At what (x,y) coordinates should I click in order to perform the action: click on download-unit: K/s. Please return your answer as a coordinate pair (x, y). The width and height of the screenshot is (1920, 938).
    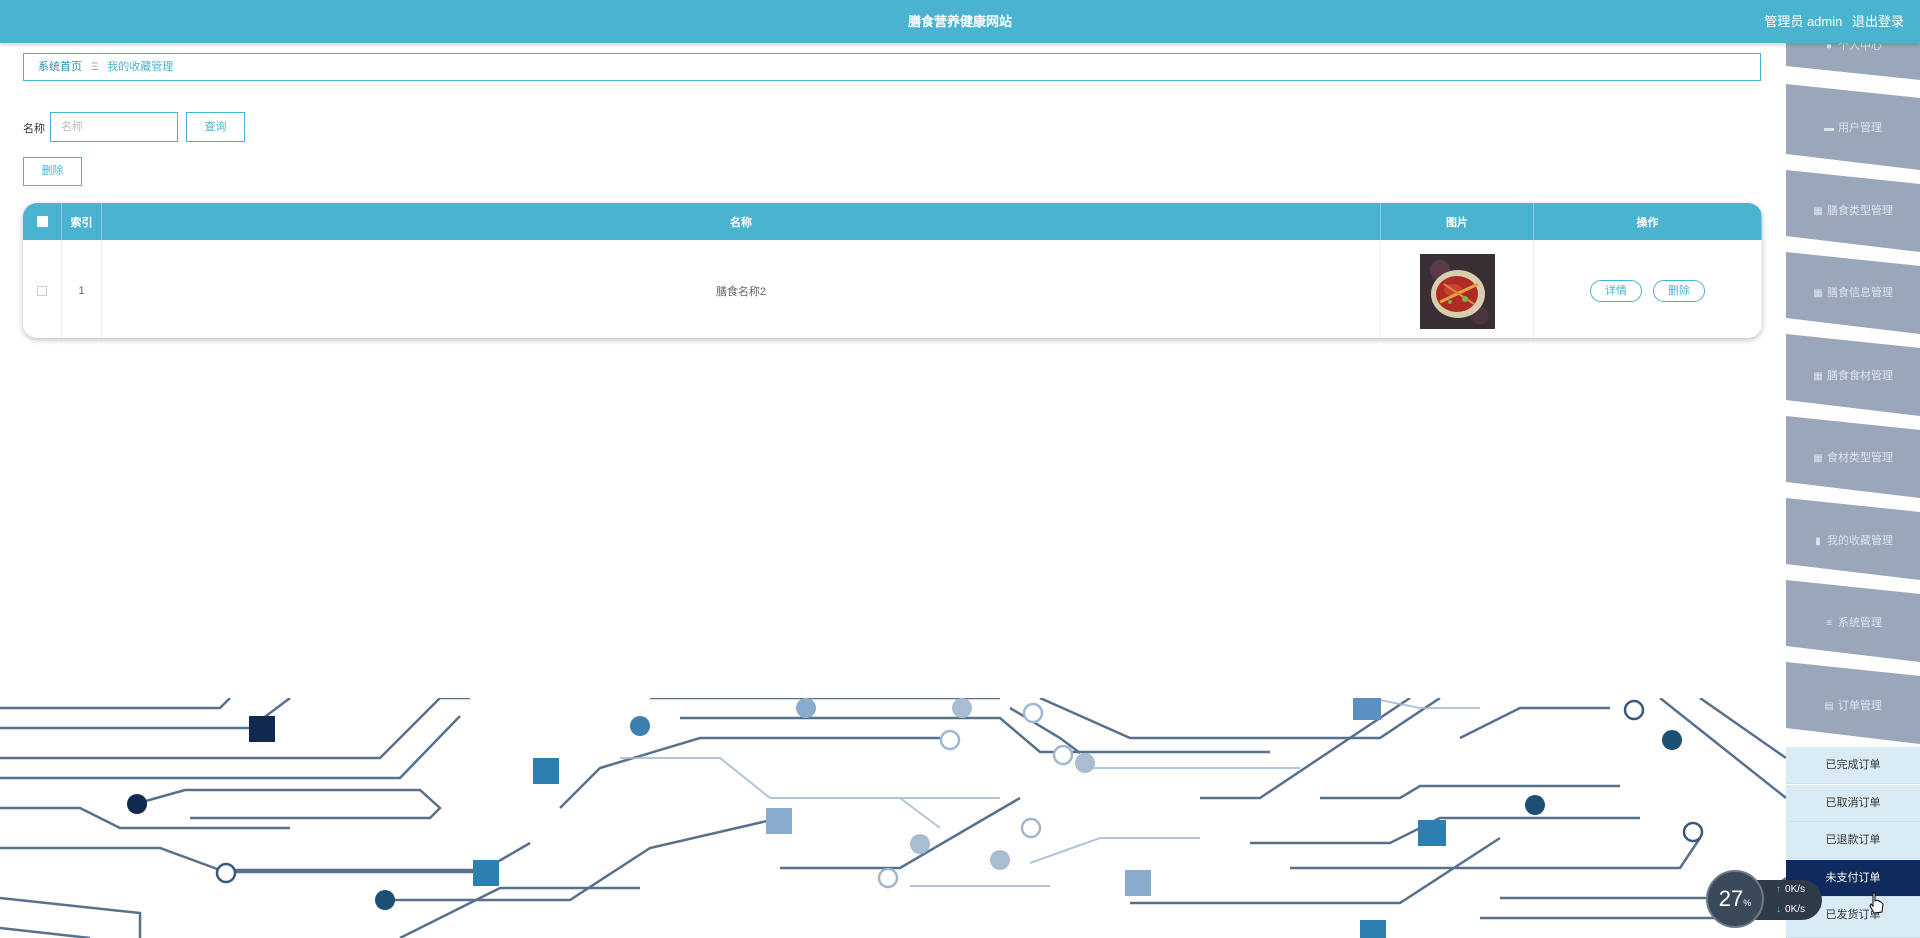
    Looking at the image, I should click on (1798, 909).